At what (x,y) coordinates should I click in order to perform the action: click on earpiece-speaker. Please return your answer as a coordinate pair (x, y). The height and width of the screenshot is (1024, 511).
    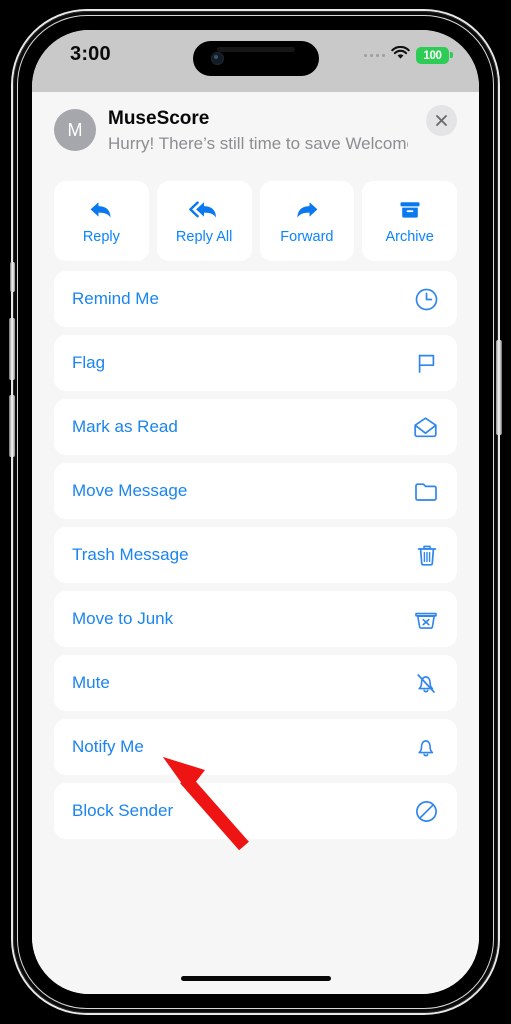
    Looking at the image, I should click on (255, 49).